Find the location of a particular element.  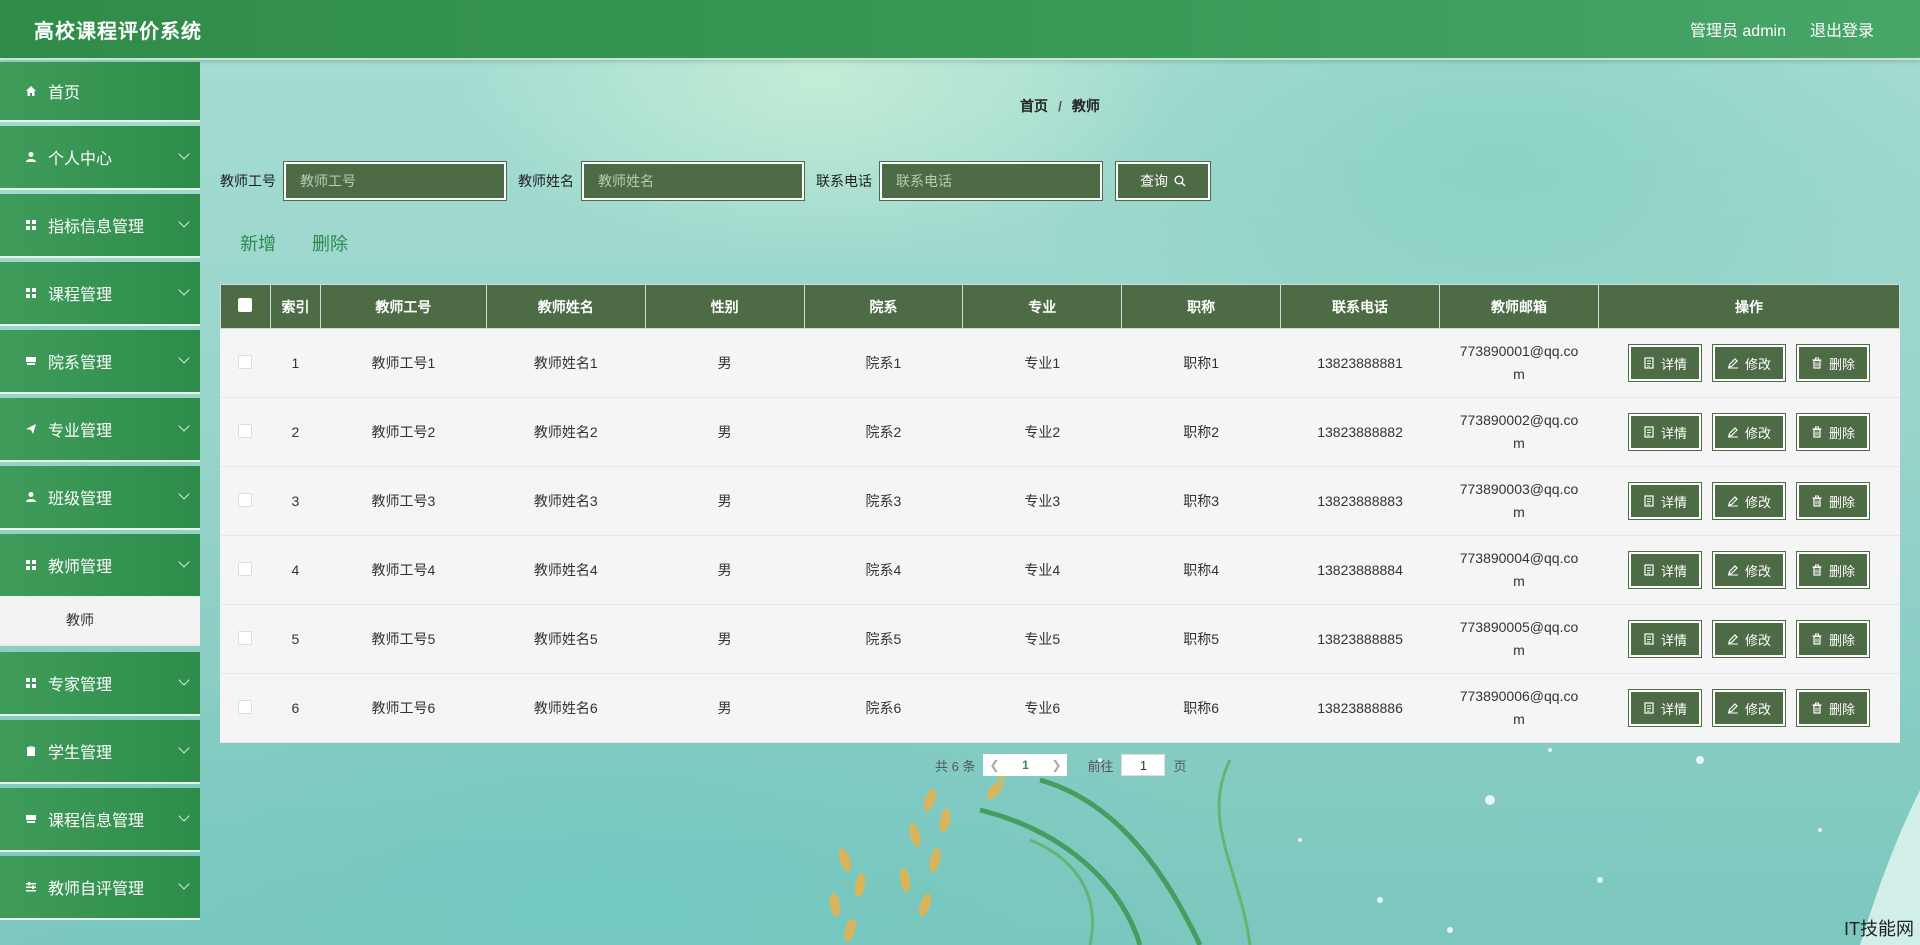

select-all-header is located at coordinates (245, 306).